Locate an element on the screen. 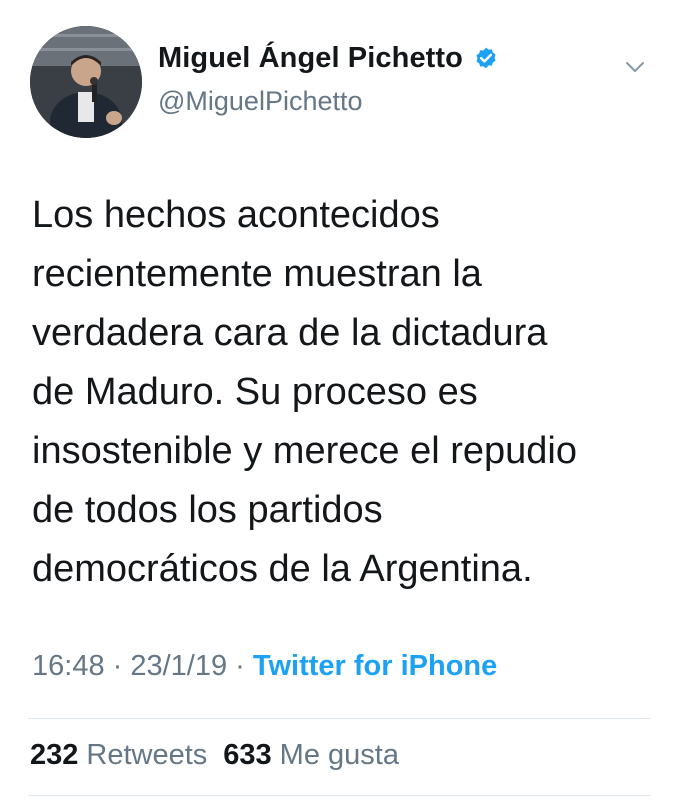  retweets-label: Retweets is located at coordinates (146, 755).